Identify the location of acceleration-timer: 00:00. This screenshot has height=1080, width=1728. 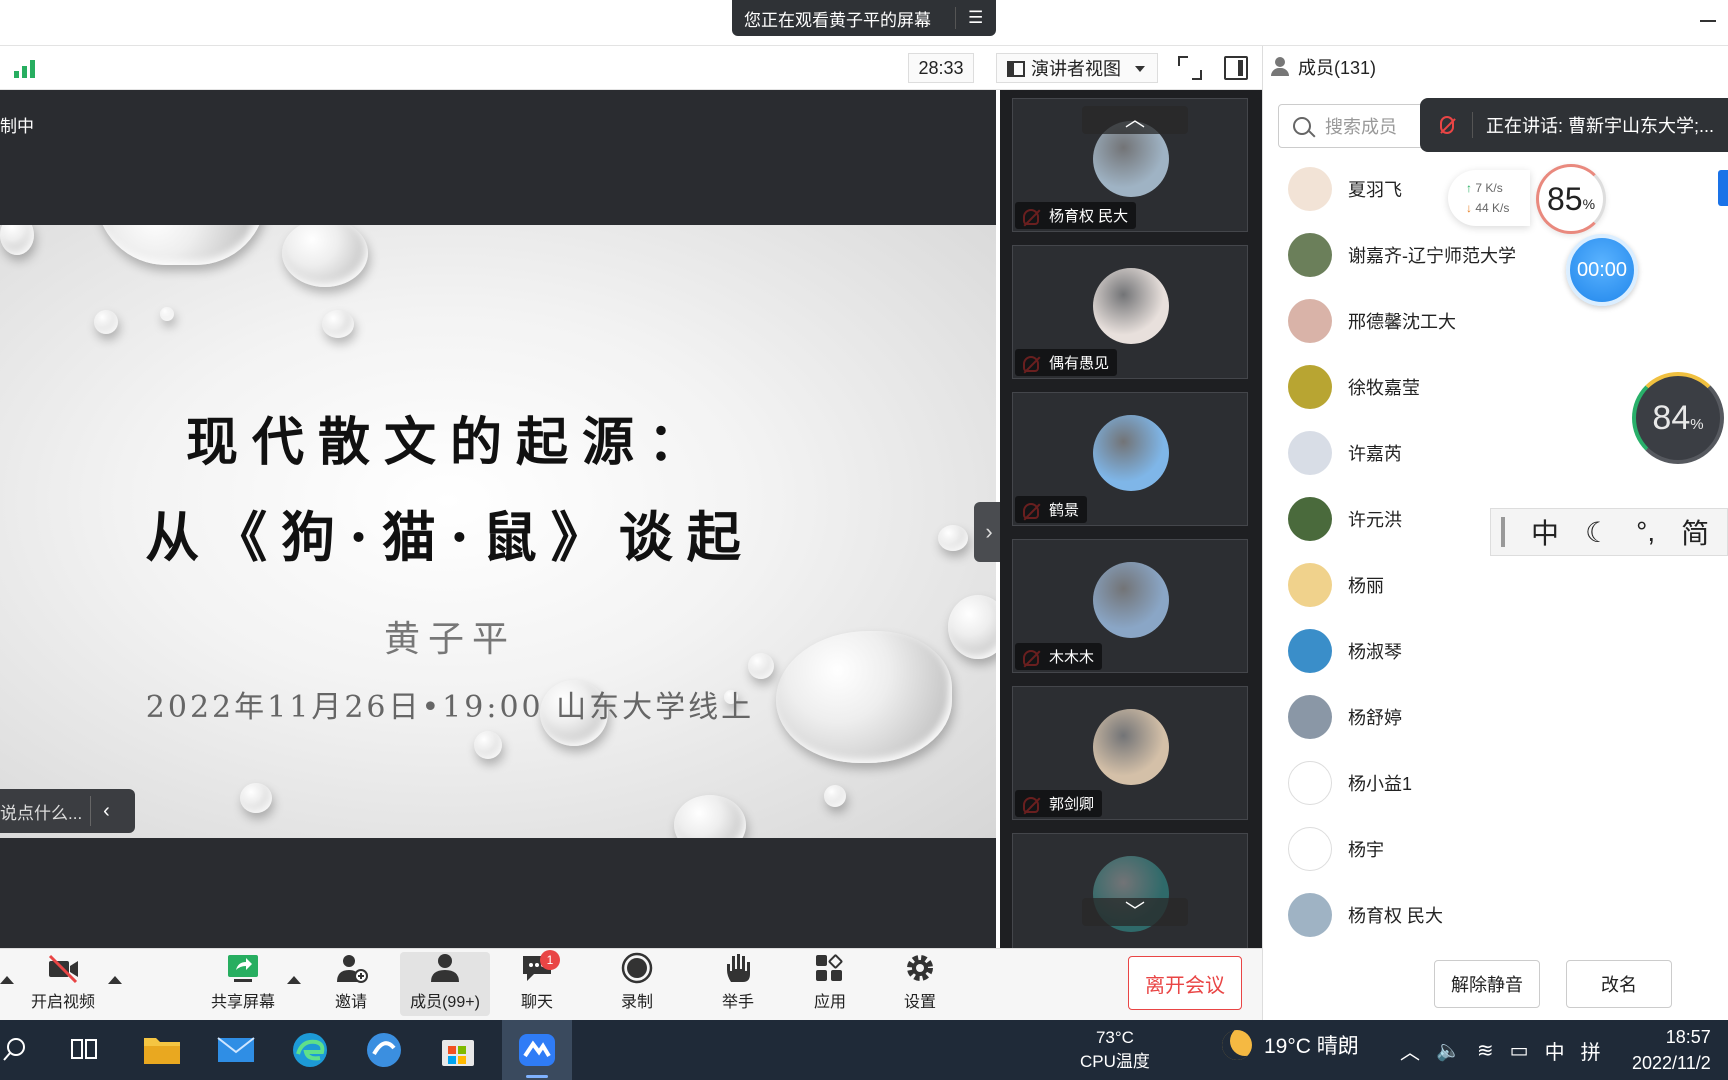
(1602, 270).